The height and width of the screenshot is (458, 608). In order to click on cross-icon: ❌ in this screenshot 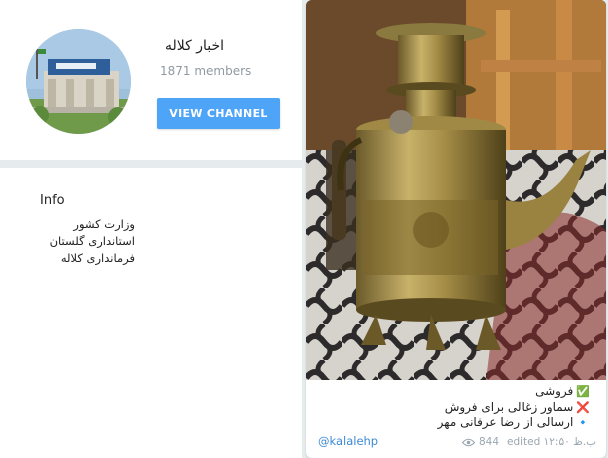, I will do `click(583, 407)`.